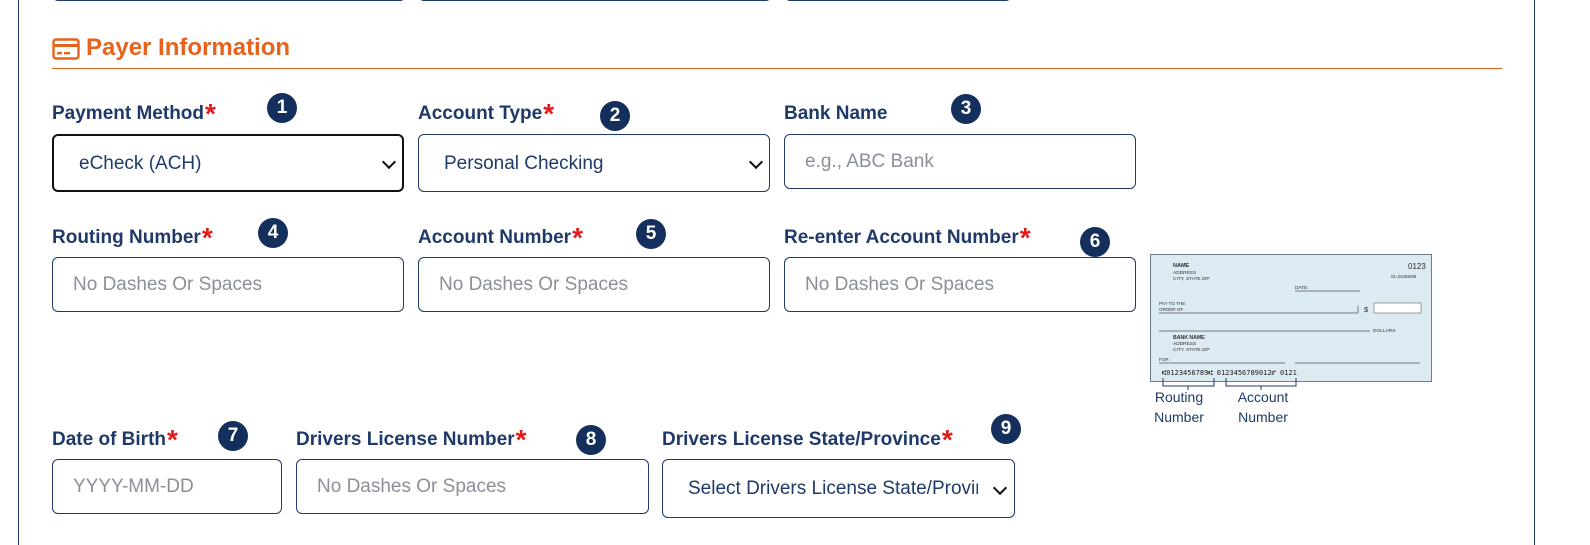 This screenshot has height=545, width=1590. I want to click on check-number: 0123, so click(1417, 266).